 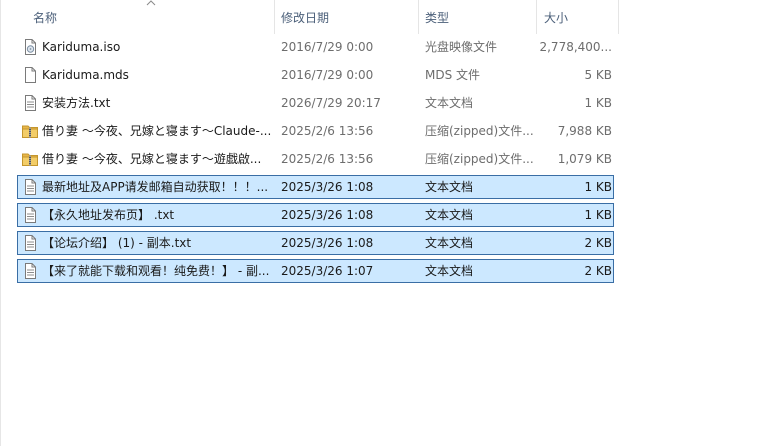 What do you see at coordinates (598, 75) in the screenshot?
I see `file-size: 5 KB` at bounding box center [598, 75].